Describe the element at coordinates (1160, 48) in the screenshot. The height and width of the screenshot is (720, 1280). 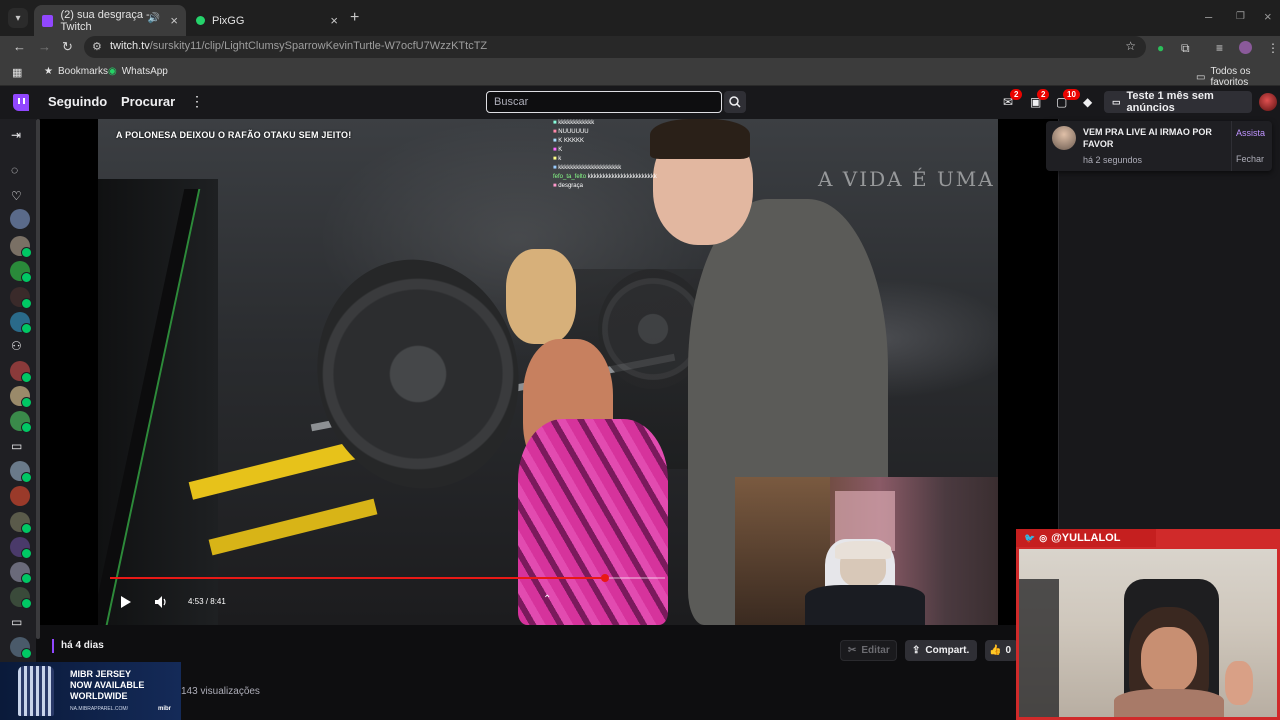
I see `extension-green-icon: ●` at that location.